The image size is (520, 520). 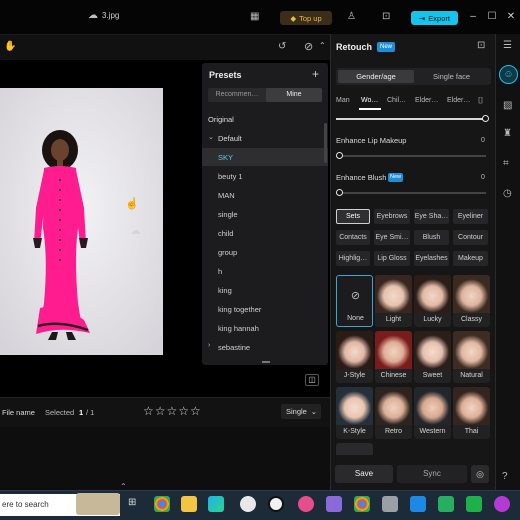 What do you see at coordinates (172, 411) in the screenshot?
I see `rating-stars: ☆☆☆☆☆` at bounding box center [172, 411].